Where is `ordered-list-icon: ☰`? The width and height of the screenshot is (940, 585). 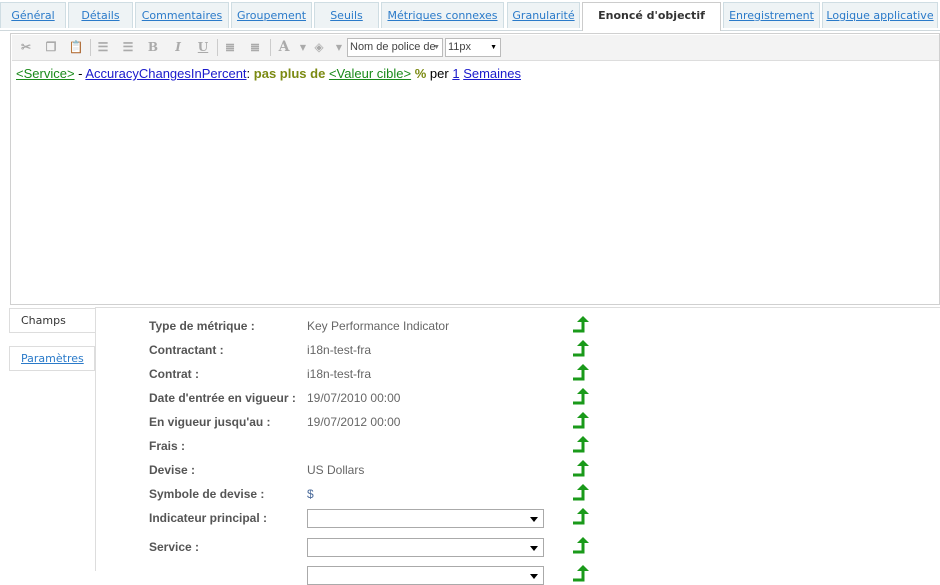
ordered-list-icon: ☰ is located at coordinates (103, 47).